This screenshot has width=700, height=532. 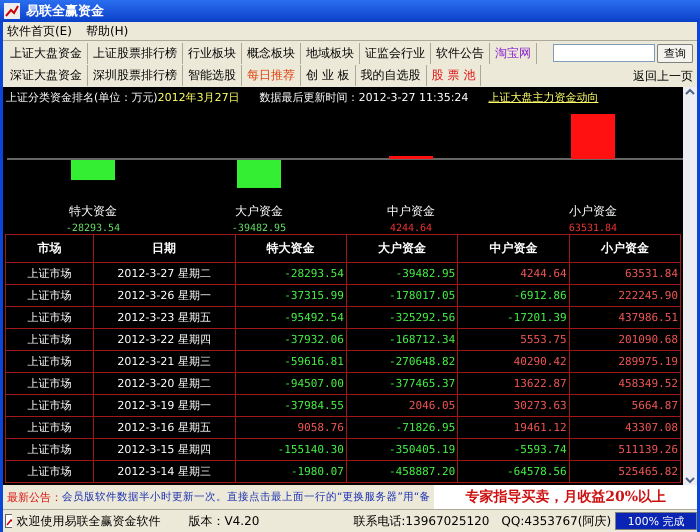 I want to click on table-cell: 63531.84, so click(x=624, y=273).